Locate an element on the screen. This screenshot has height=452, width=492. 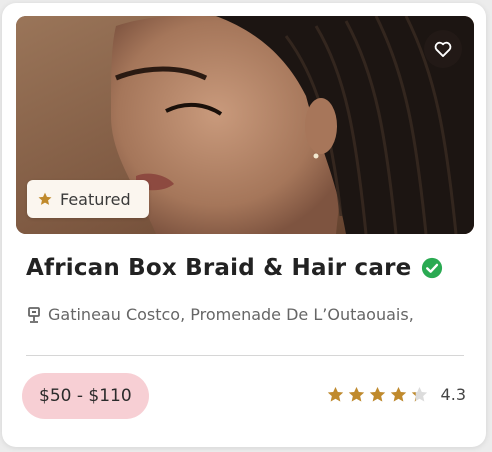
map-pin-icon is located at coordinates (34, 314).